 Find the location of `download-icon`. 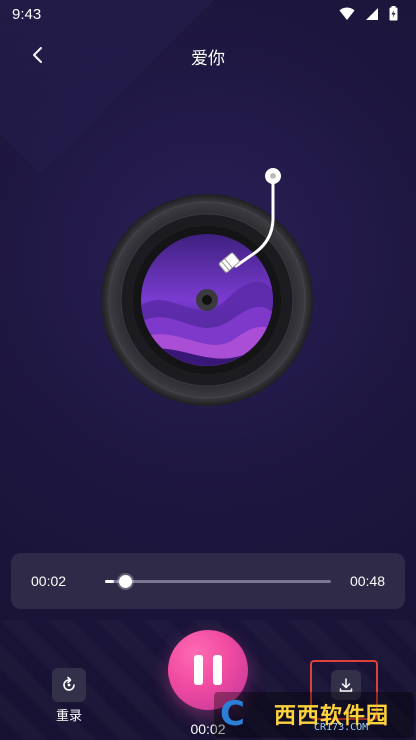

download-icon is located at coordinates (346, 685).